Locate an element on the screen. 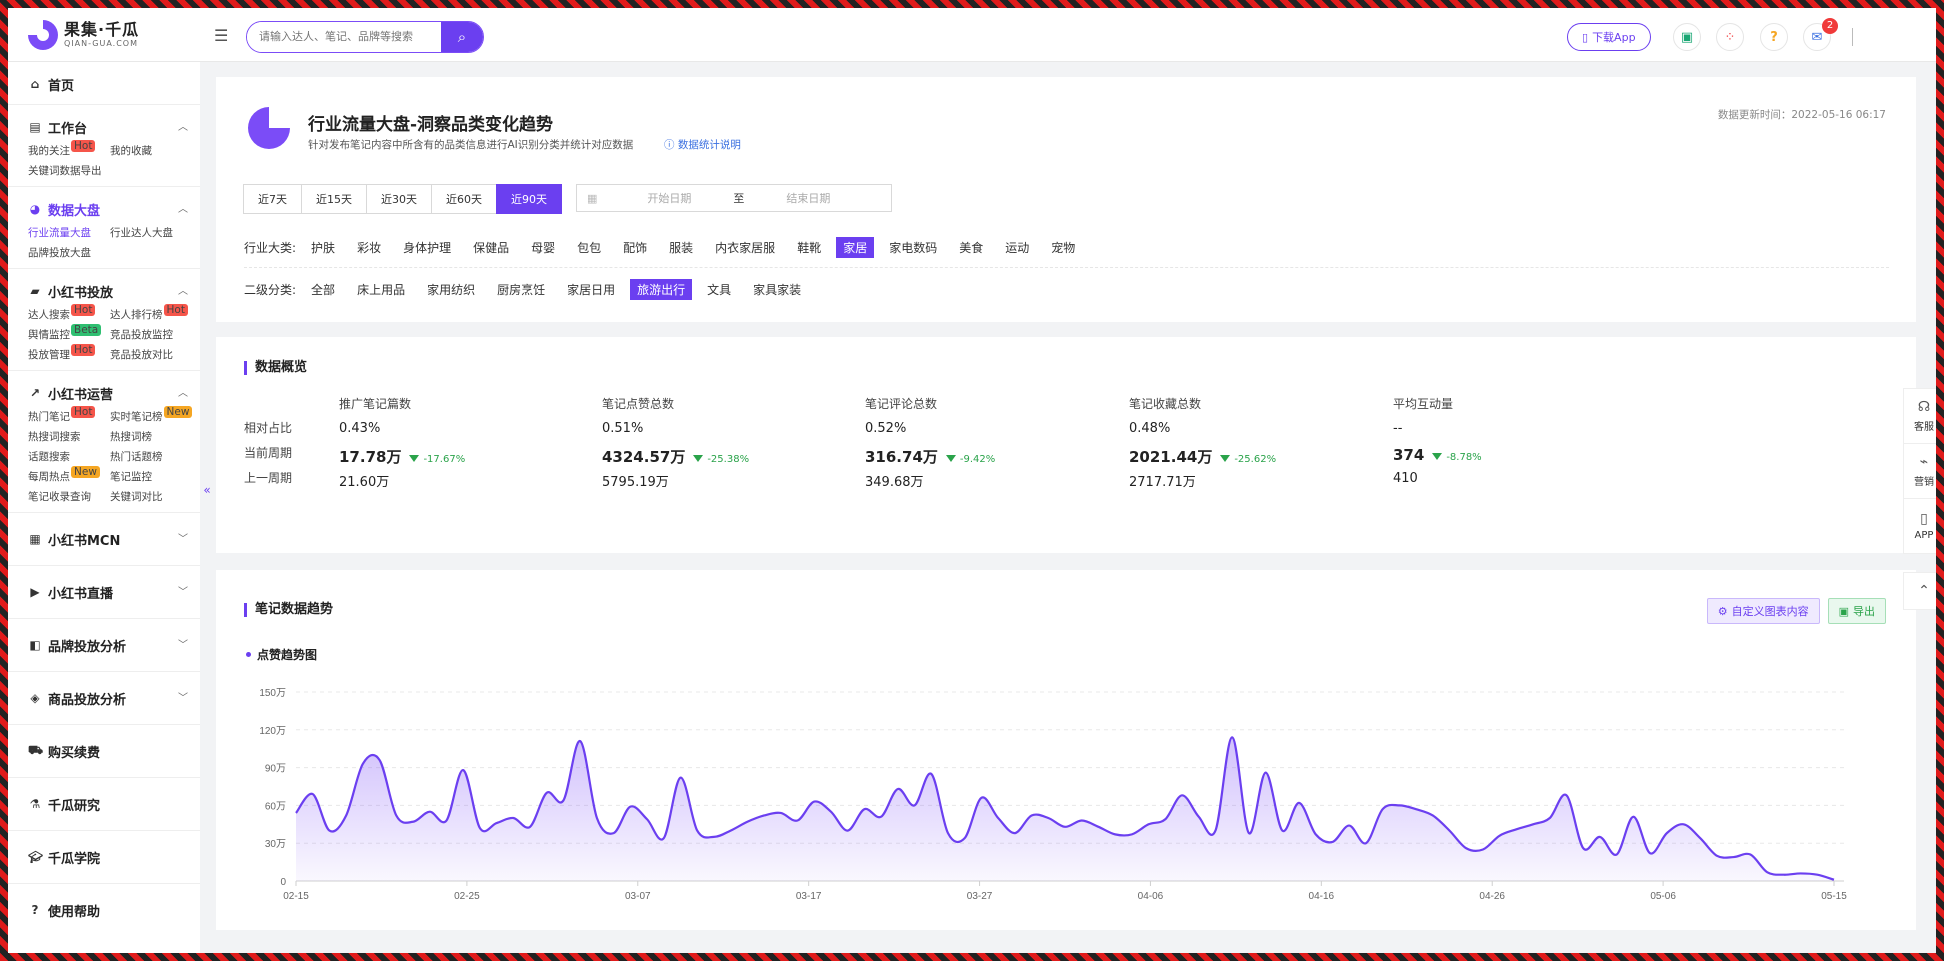  industry-option: 宠物 is located at coordinates (1063, 247).